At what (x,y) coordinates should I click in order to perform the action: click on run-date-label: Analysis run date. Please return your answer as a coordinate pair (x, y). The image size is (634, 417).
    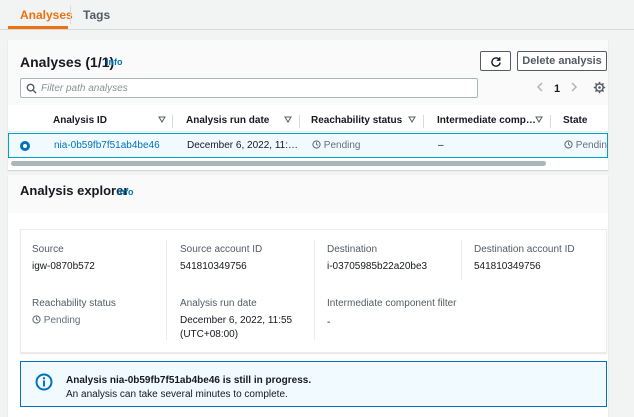
    Looking at the image, I should click on (218, 303).